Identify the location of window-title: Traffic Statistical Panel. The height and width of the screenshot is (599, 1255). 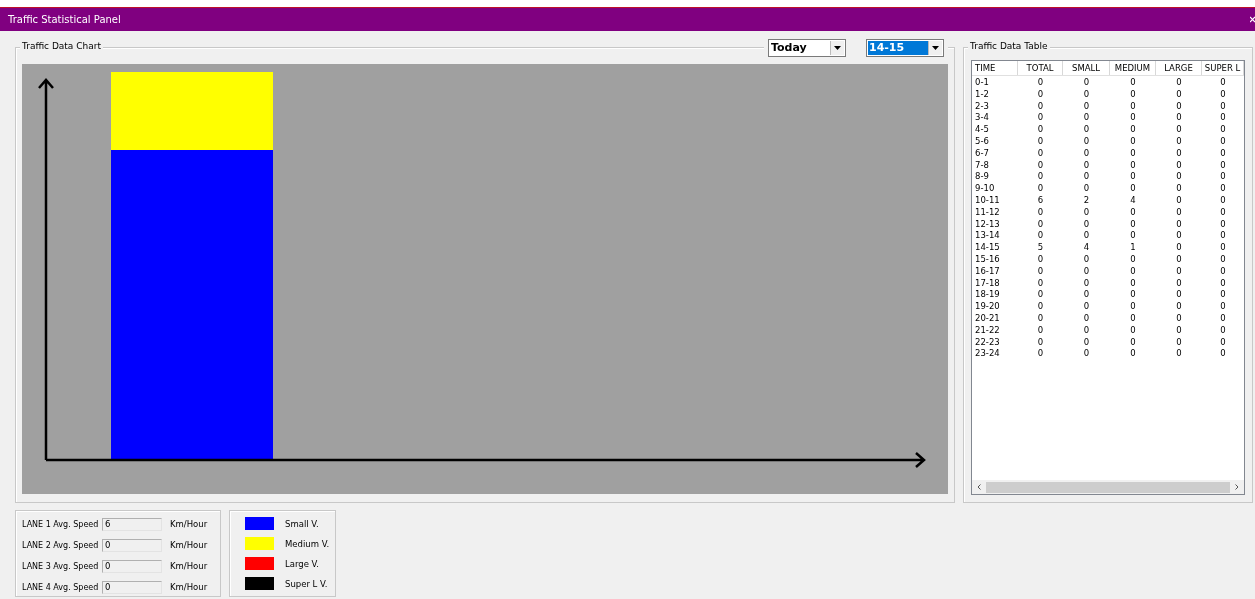
(64, 19).